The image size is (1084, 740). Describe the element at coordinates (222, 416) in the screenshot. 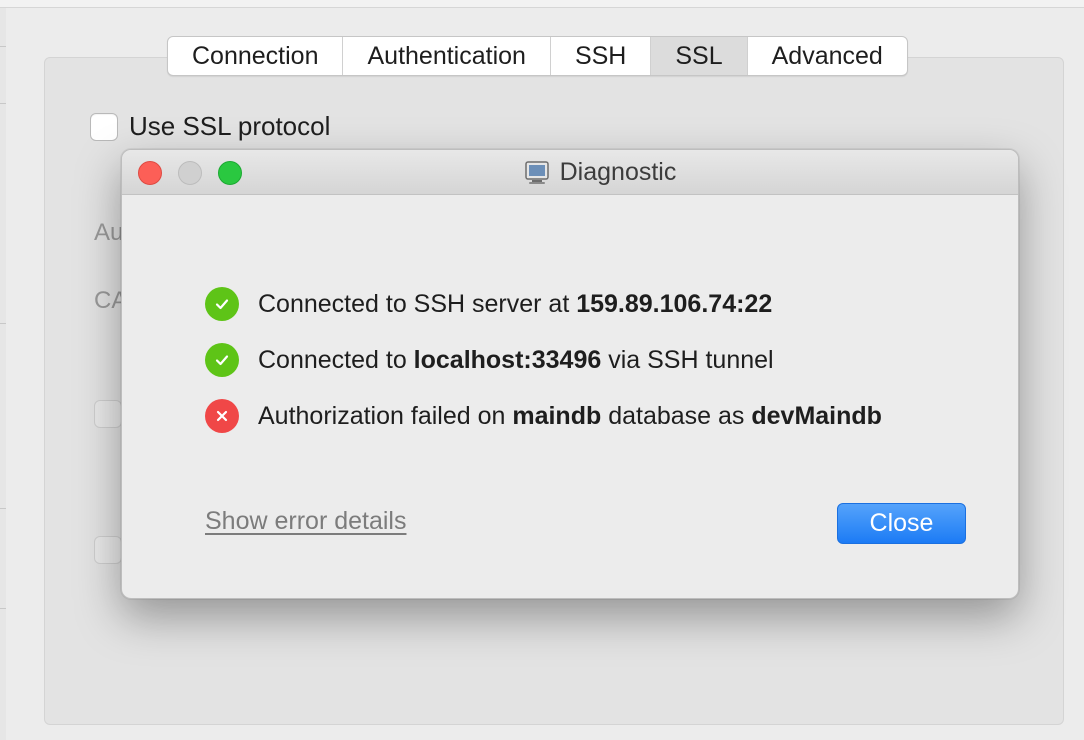

I see `error-x-icon` at that location.